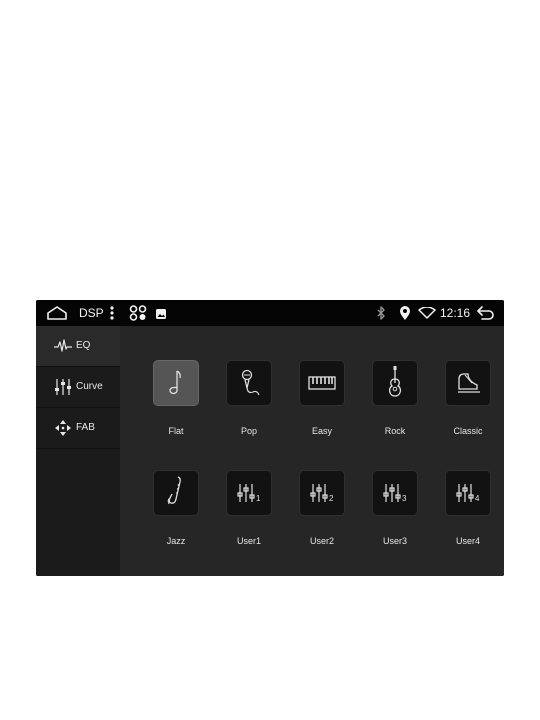  What do you see at coordinates (85, 427) in the screenshot?
I see `sidebar-item-label: FAB` at bounding box center [85, 427].